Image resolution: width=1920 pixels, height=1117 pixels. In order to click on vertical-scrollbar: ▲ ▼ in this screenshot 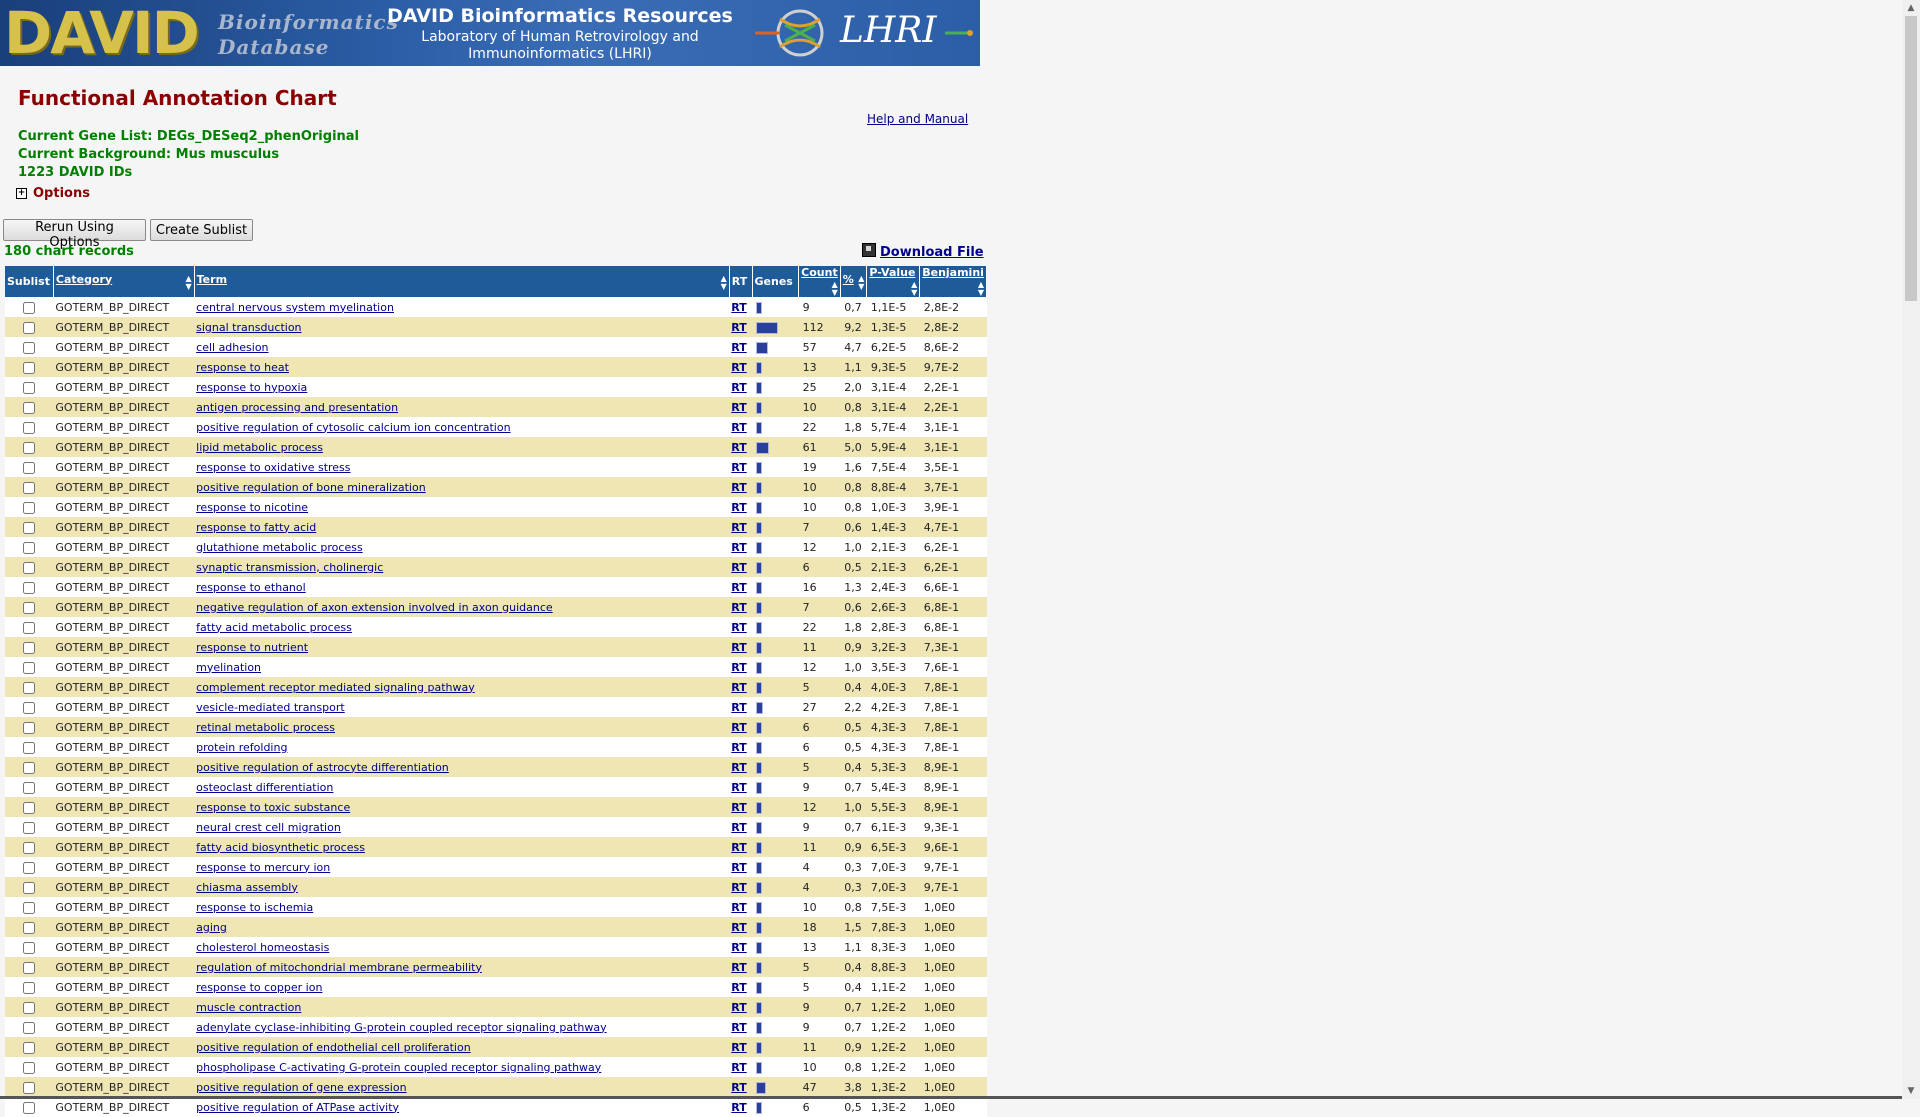, I will do `click(1911, 549)`.